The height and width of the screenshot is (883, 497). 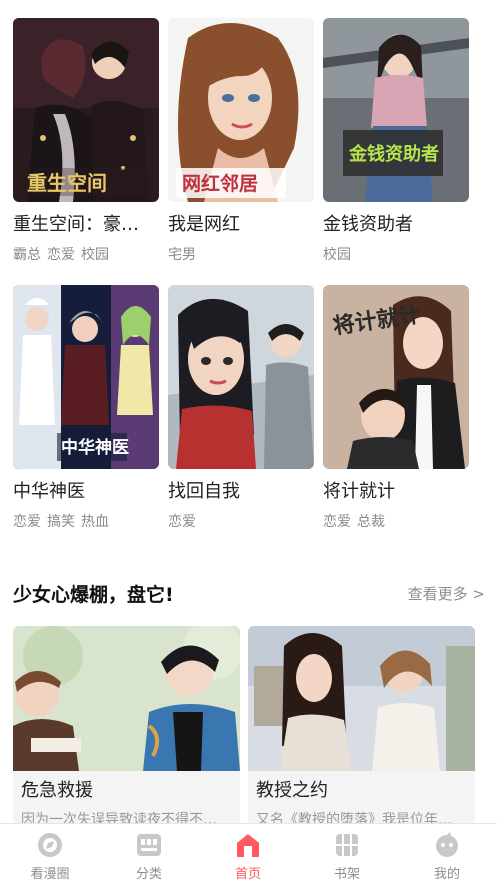 I want to click on cover-logo-text: 网红邻居, so click(x=220, y=183).